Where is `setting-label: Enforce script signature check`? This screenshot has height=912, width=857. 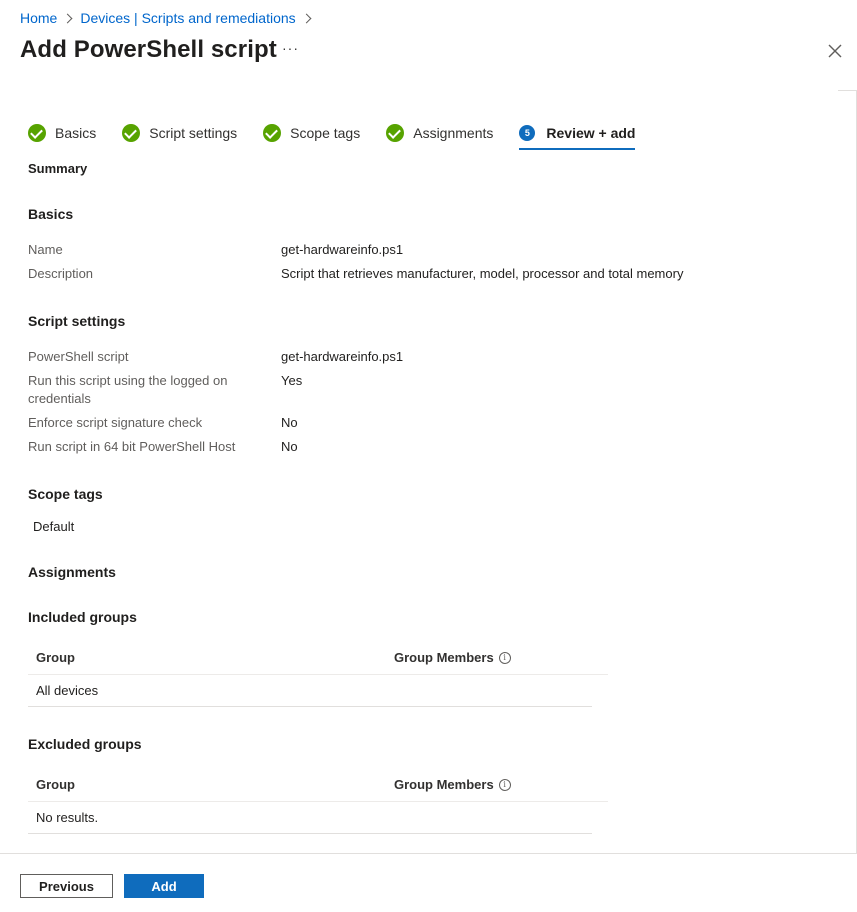
setting-label: Enforce script signature check is located at coordinates (115, 422).